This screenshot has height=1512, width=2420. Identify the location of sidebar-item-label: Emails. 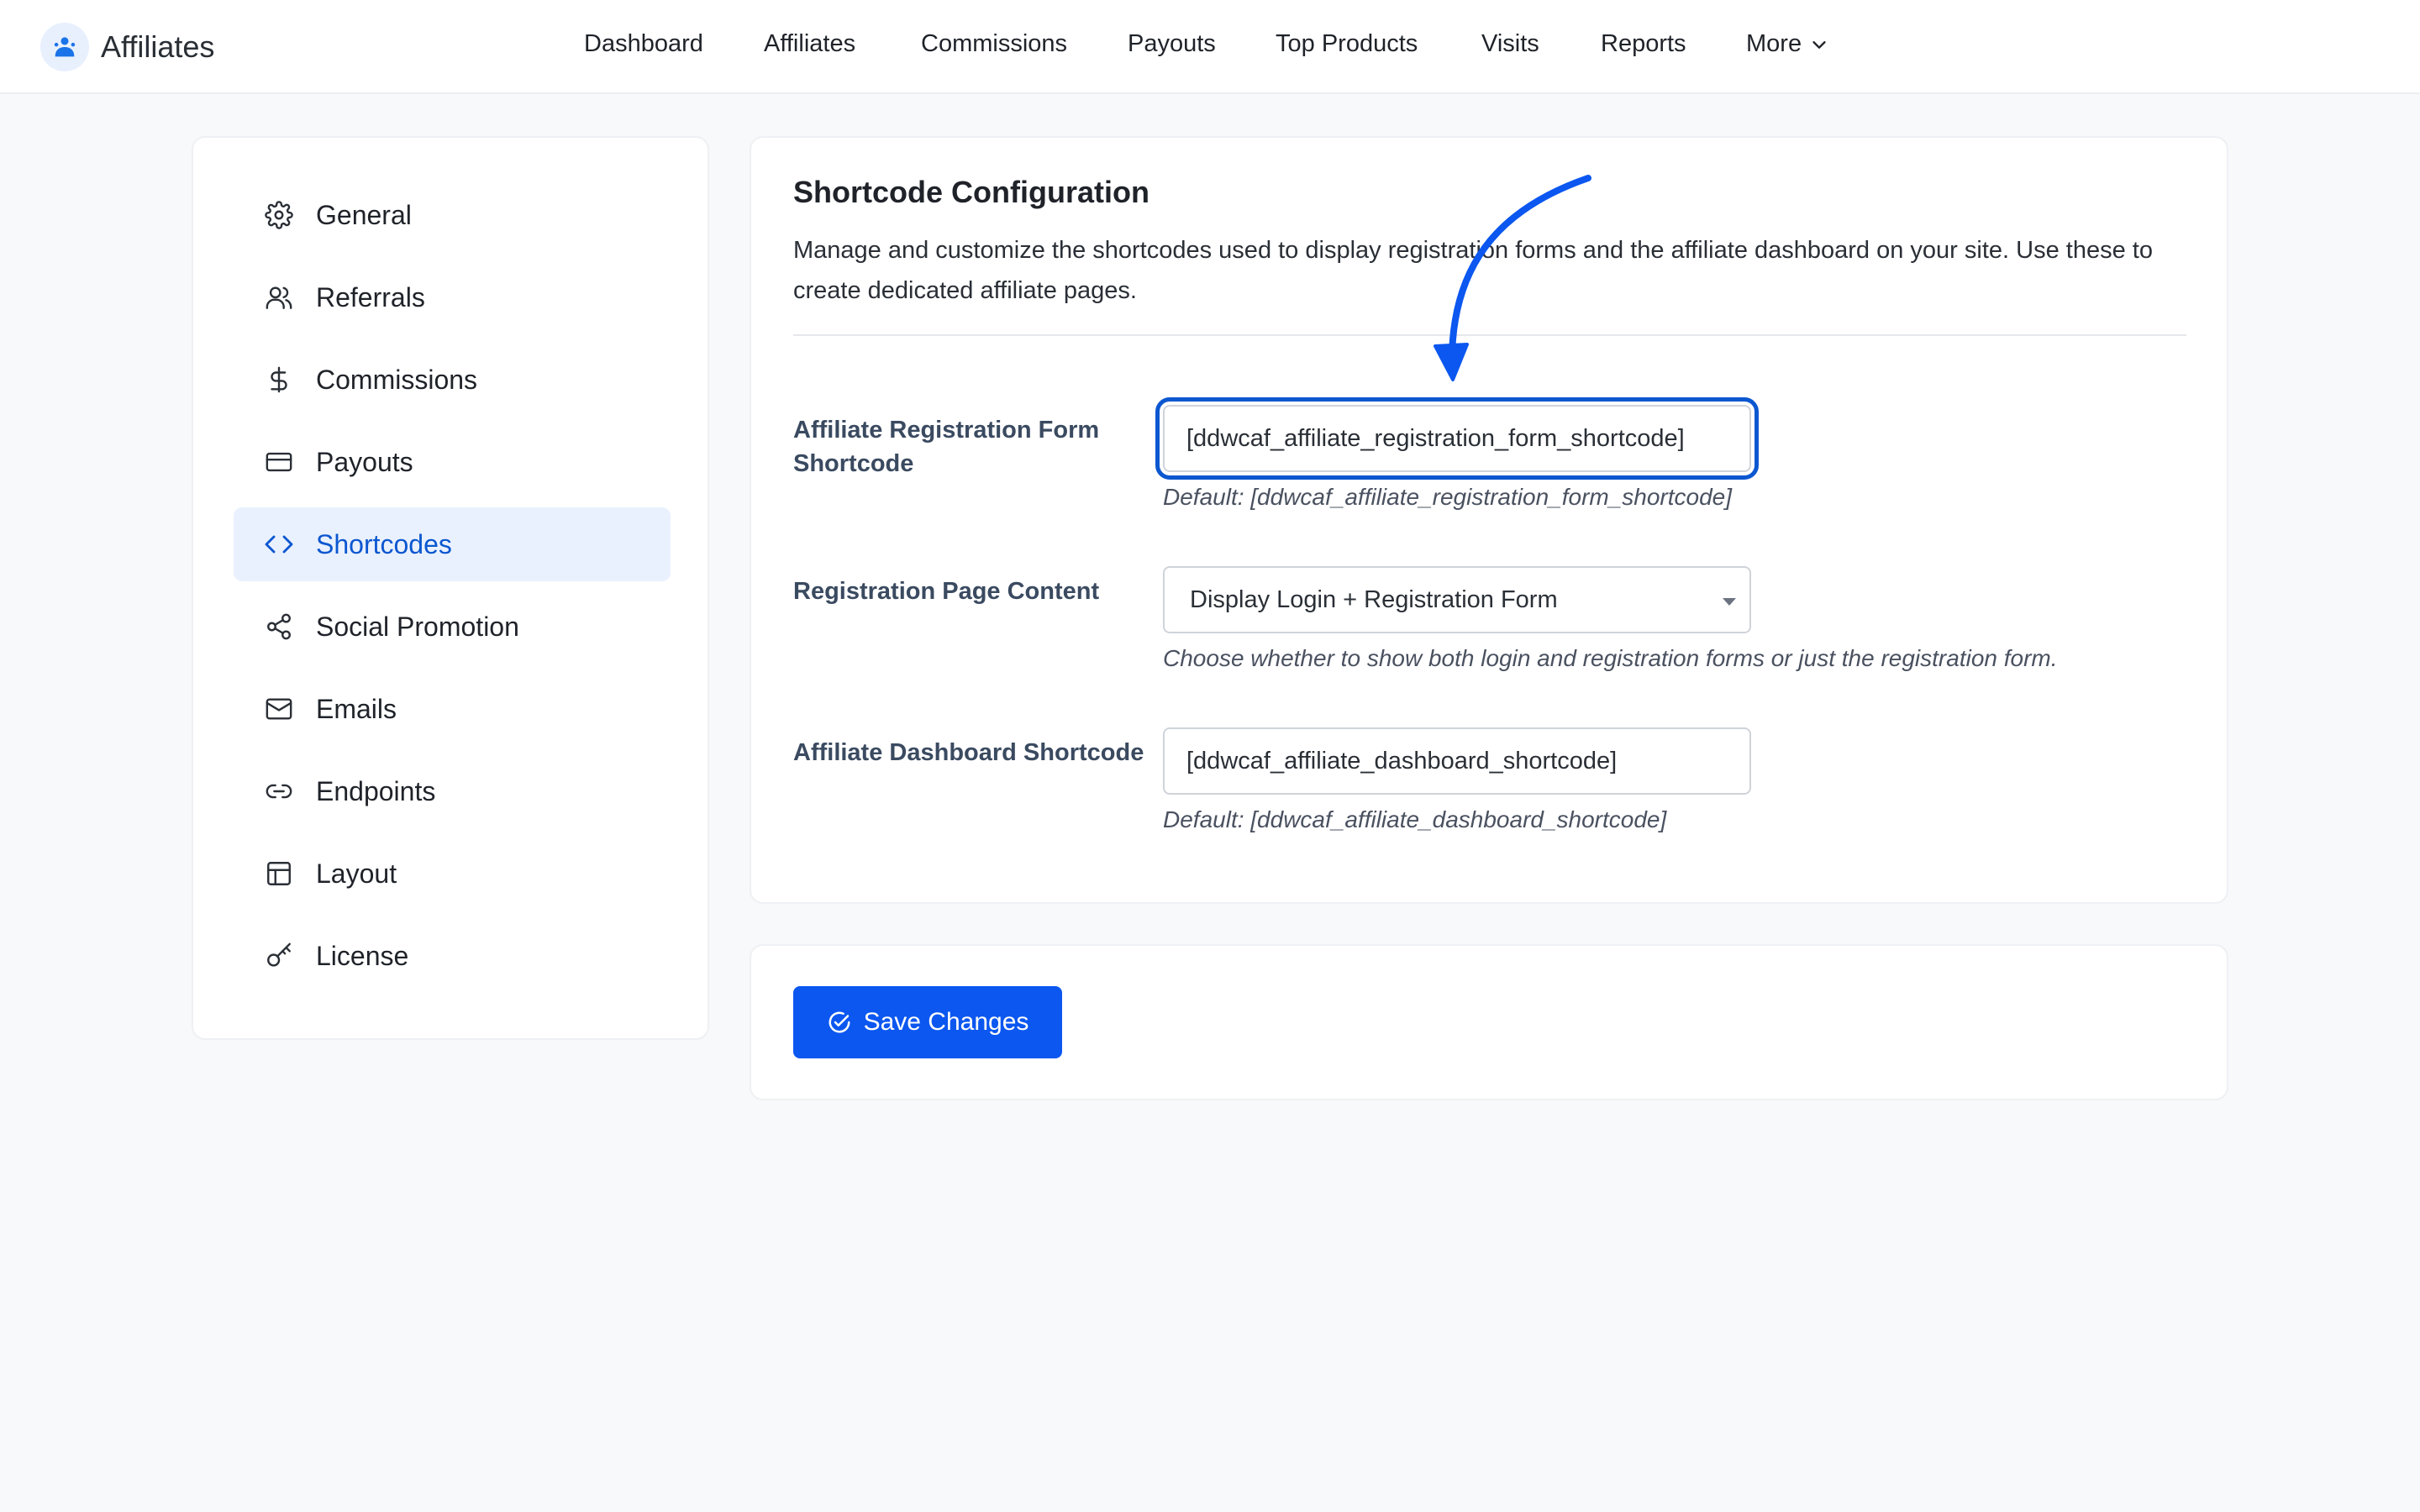
(356, 708).